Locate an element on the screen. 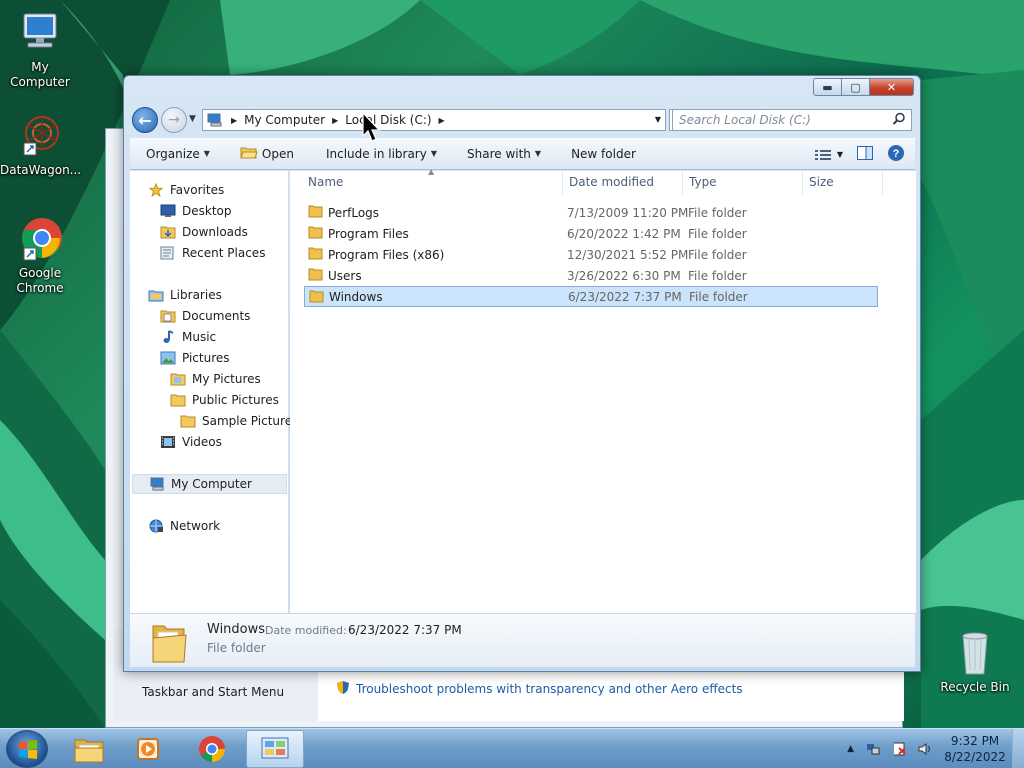  column-header-label: Date modified is located at coordinates (612, 182).